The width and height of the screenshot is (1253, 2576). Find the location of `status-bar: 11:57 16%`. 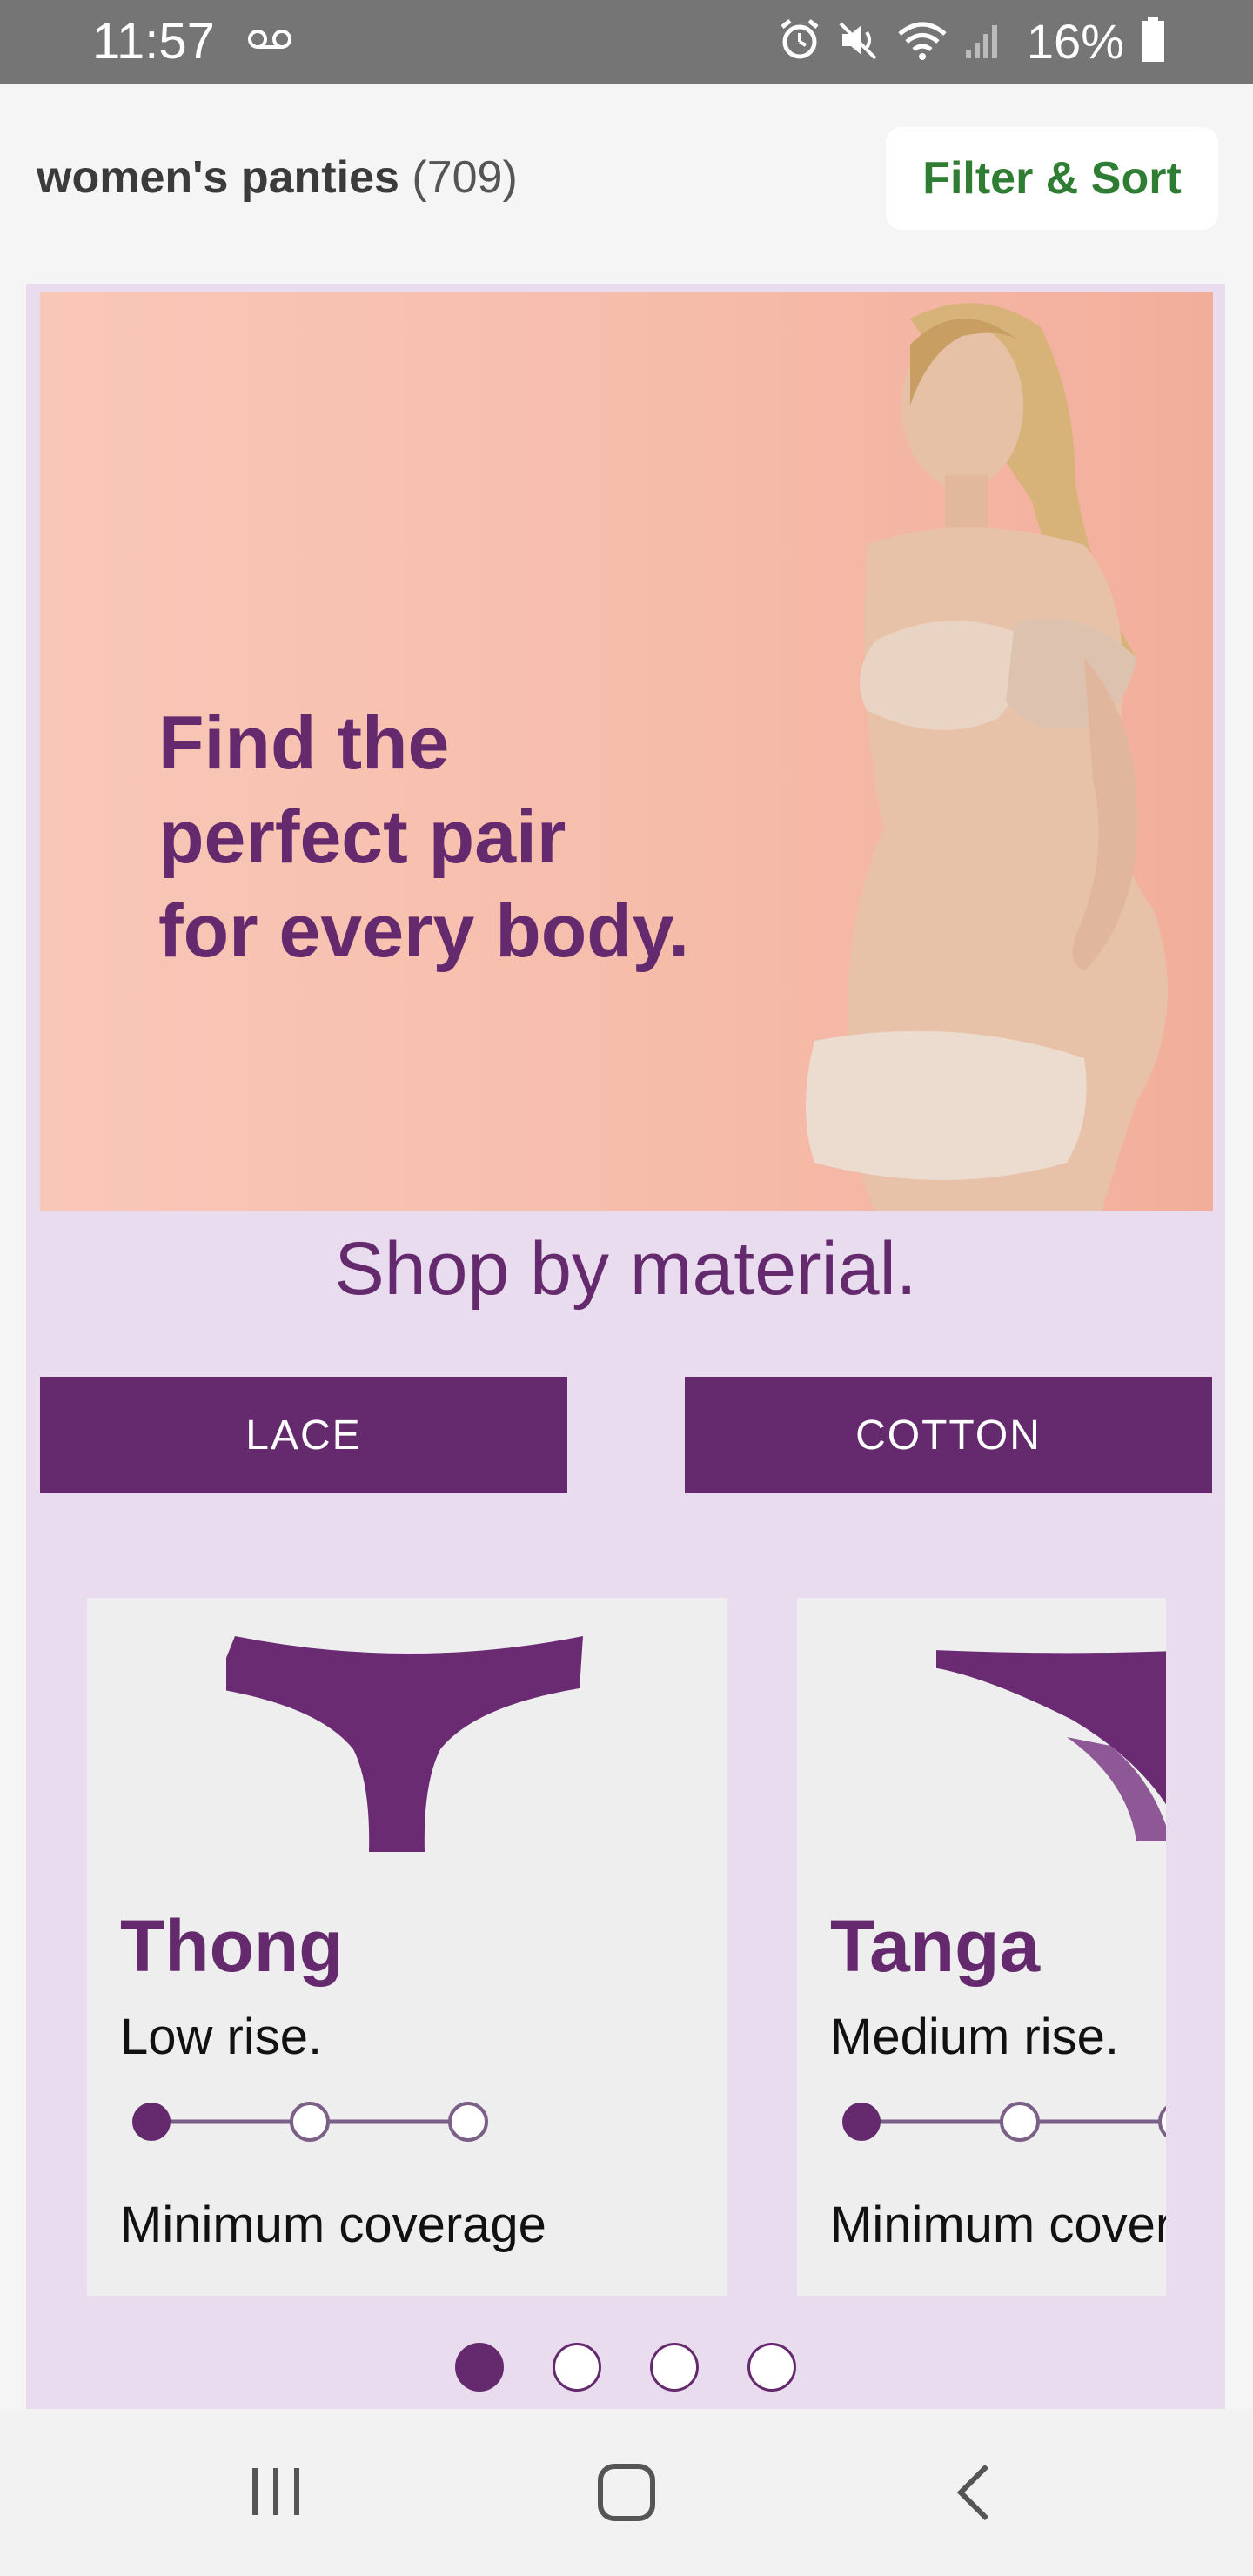

status-bar: 11:57 16% is located at coordinates (626, 42).